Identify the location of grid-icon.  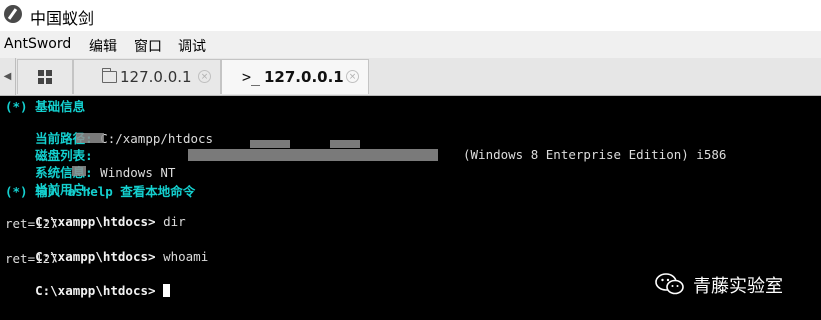
(45, 77).